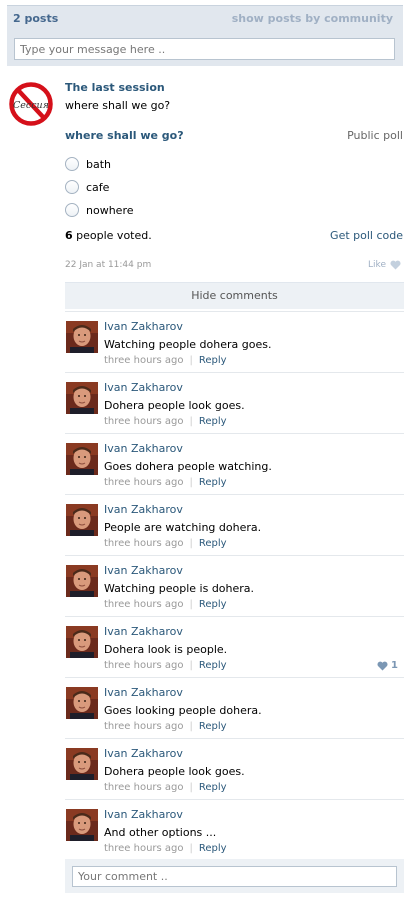  I want to click on comment-input, so click(234, 876).